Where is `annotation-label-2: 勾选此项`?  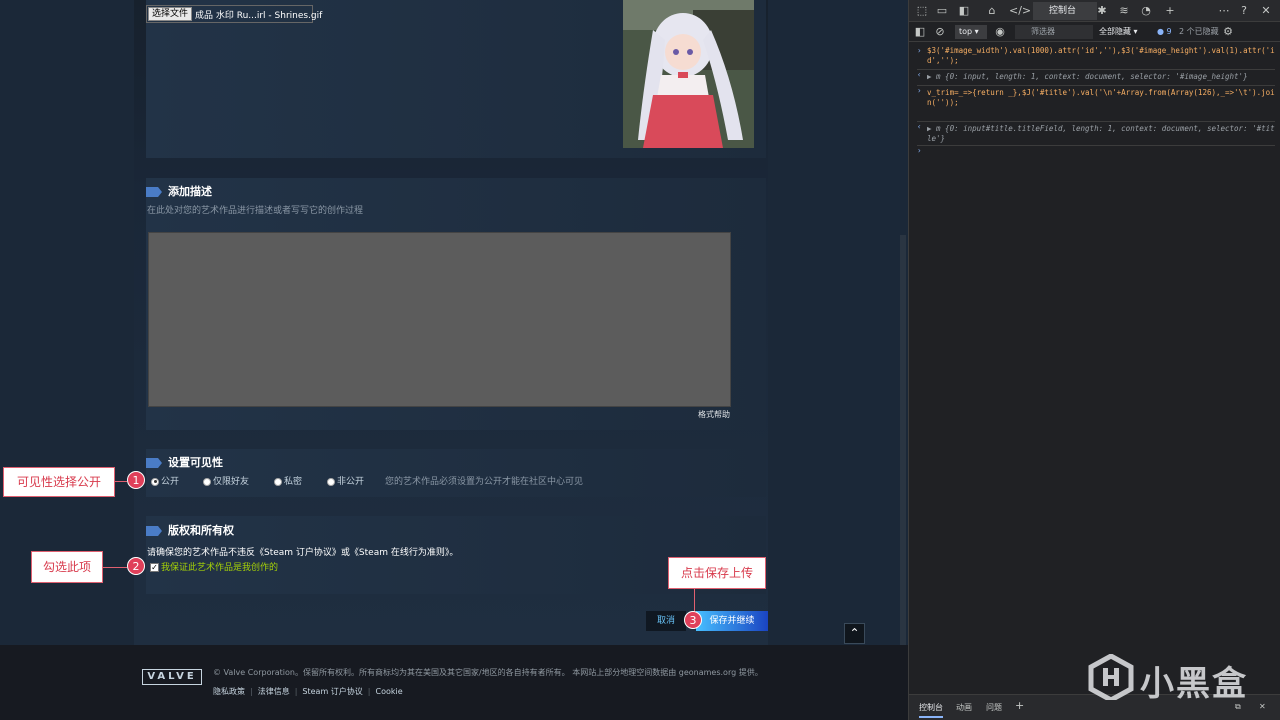
annotation-label-2: 勾选此项 is located at coordinates (67, 567).